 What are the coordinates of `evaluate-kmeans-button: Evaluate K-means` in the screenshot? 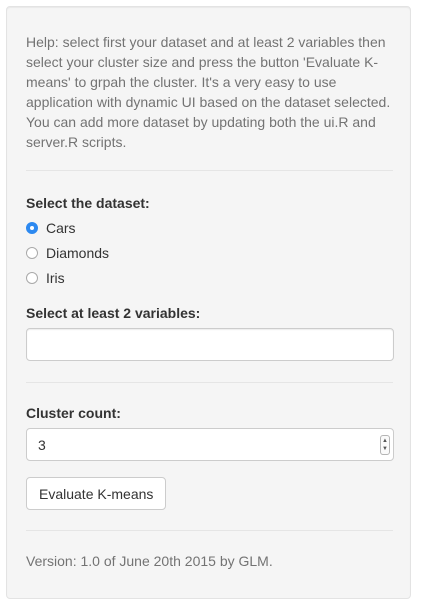 It's located at (96, 493).